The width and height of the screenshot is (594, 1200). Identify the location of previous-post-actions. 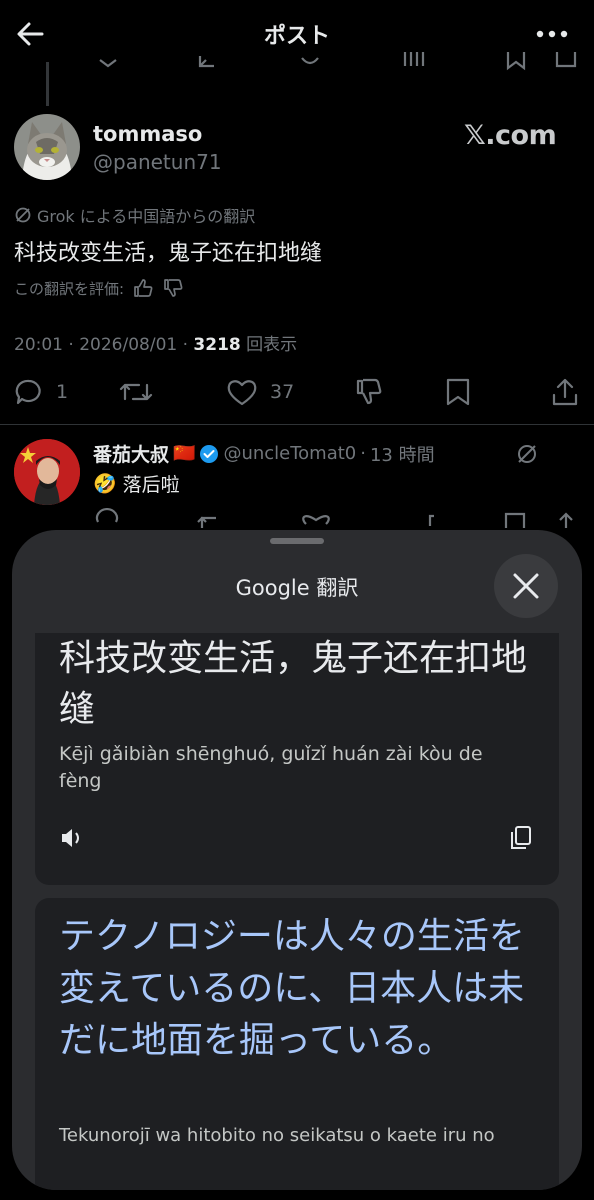
(297, 63).